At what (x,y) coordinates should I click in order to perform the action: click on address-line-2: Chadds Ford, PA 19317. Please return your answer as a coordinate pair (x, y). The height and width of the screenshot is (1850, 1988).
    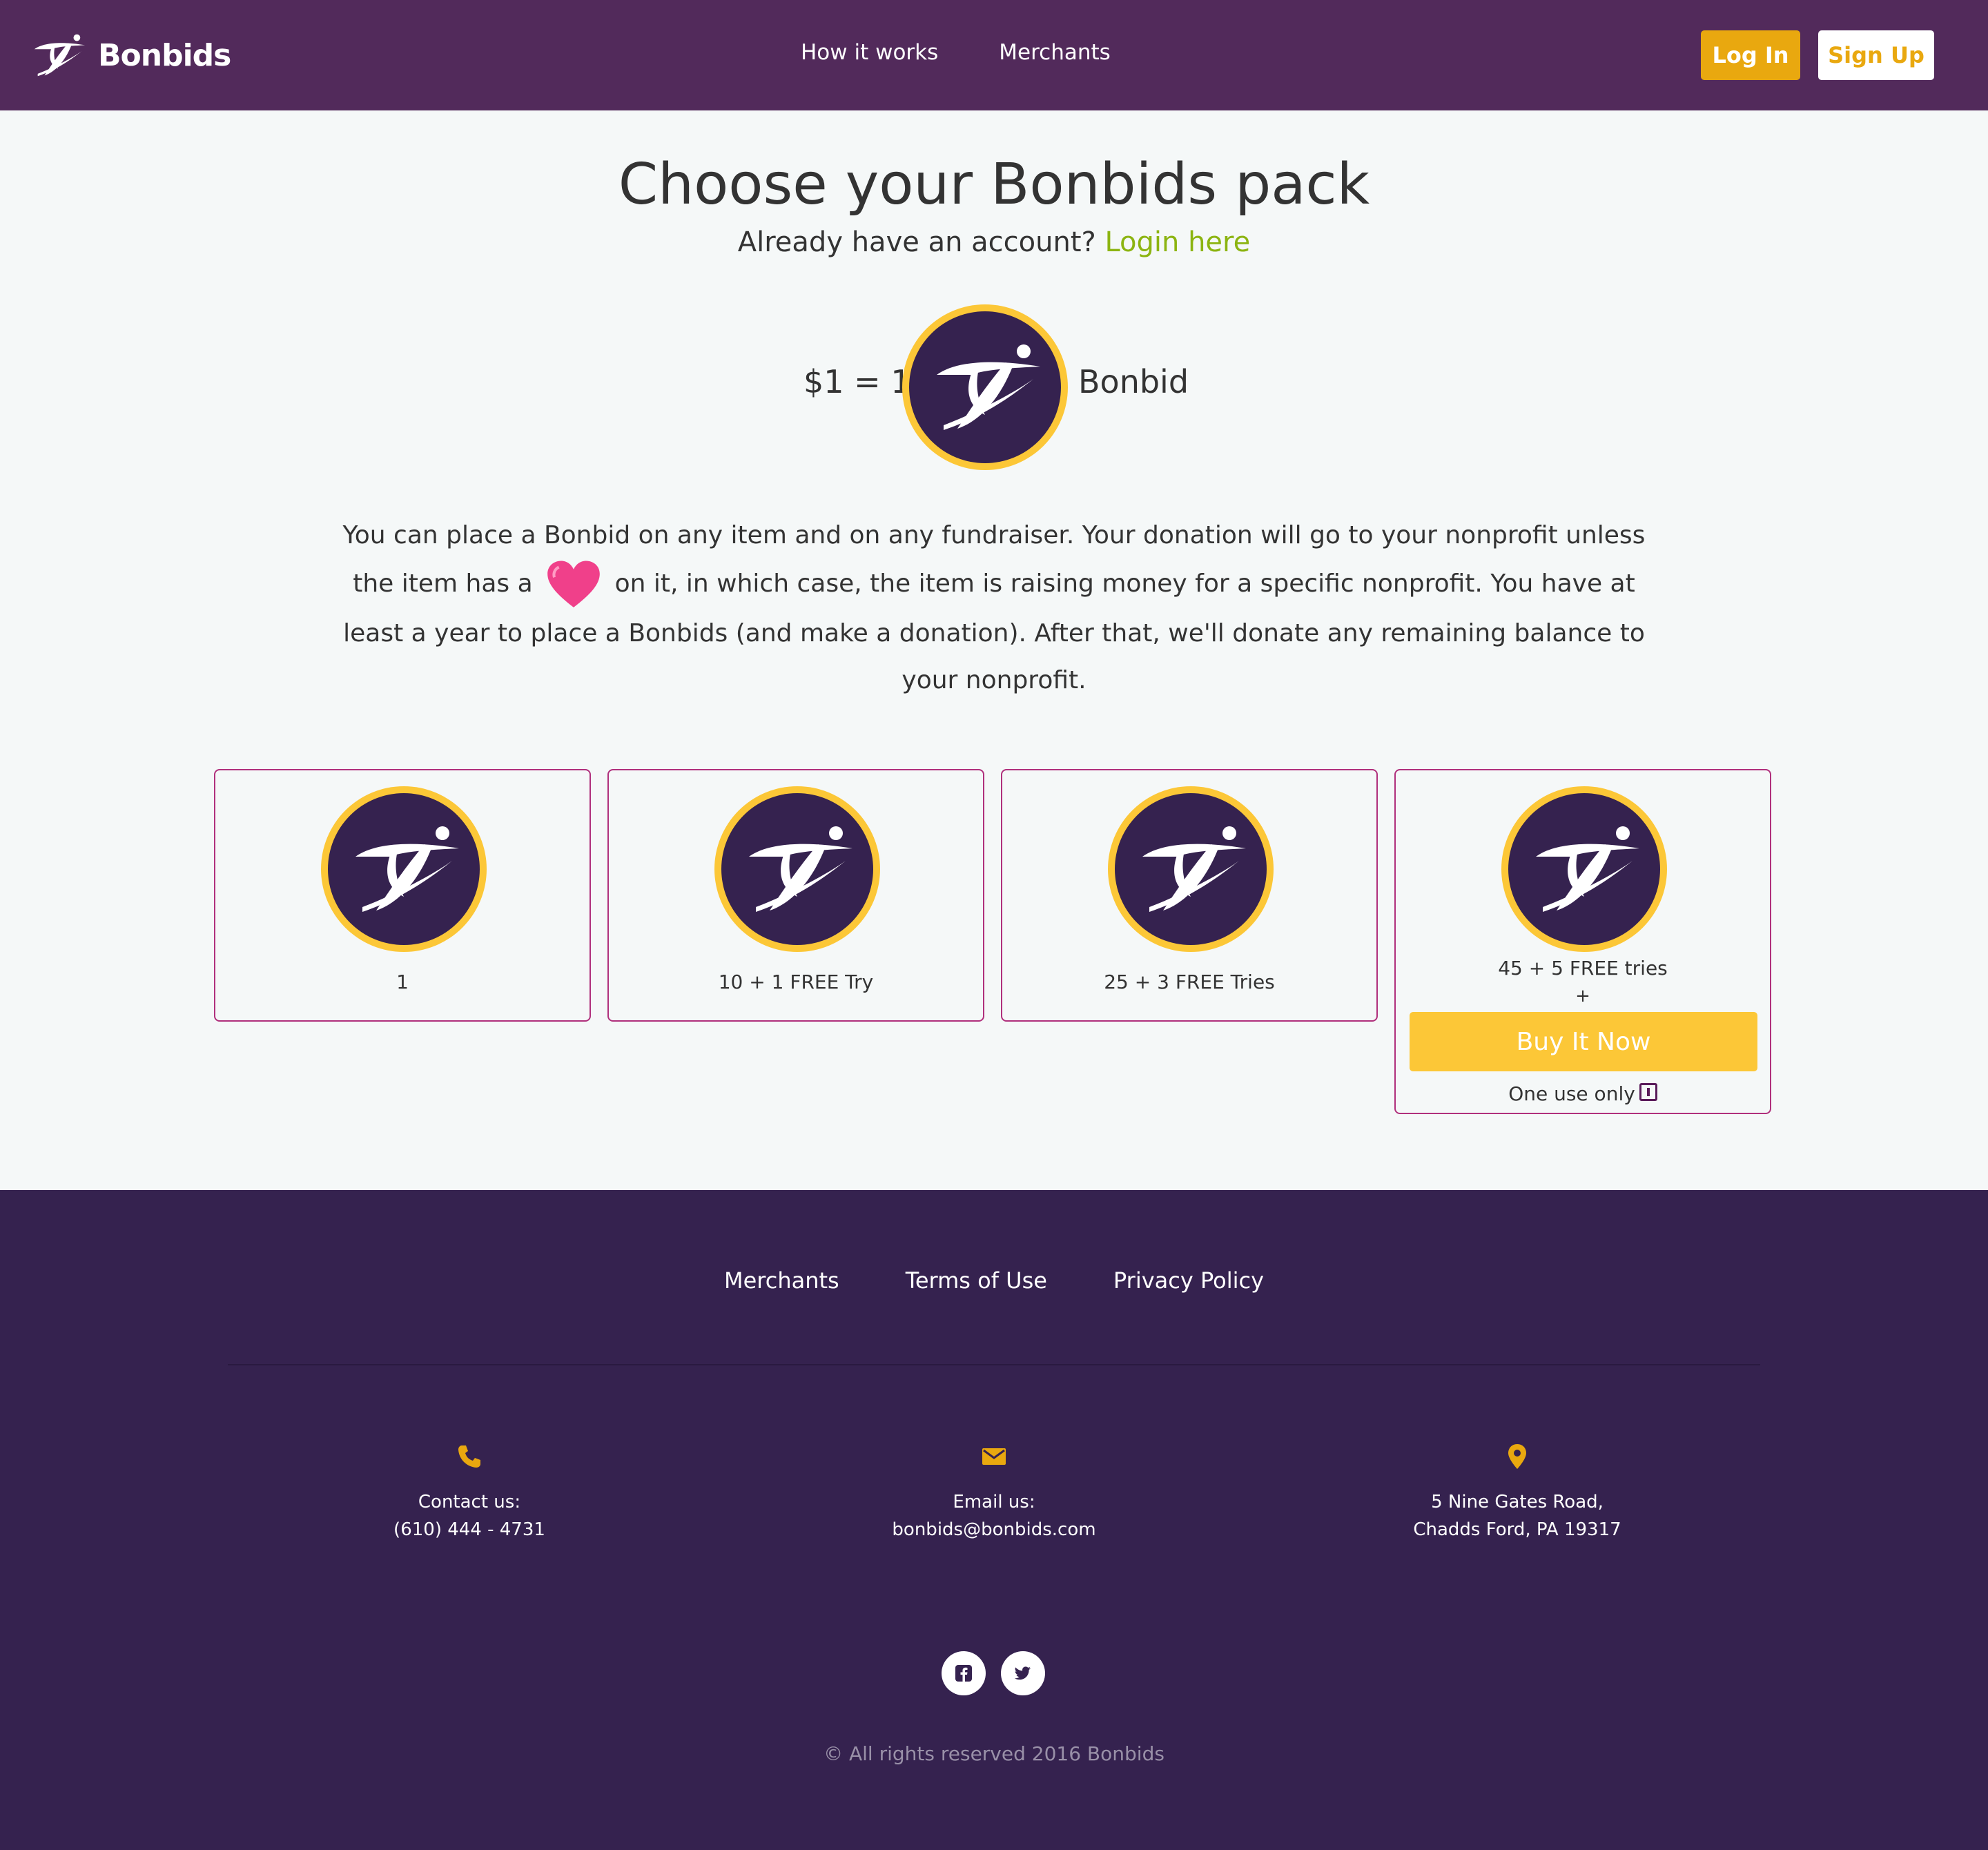
    Looking at the image, I should click on (1517, 1530).